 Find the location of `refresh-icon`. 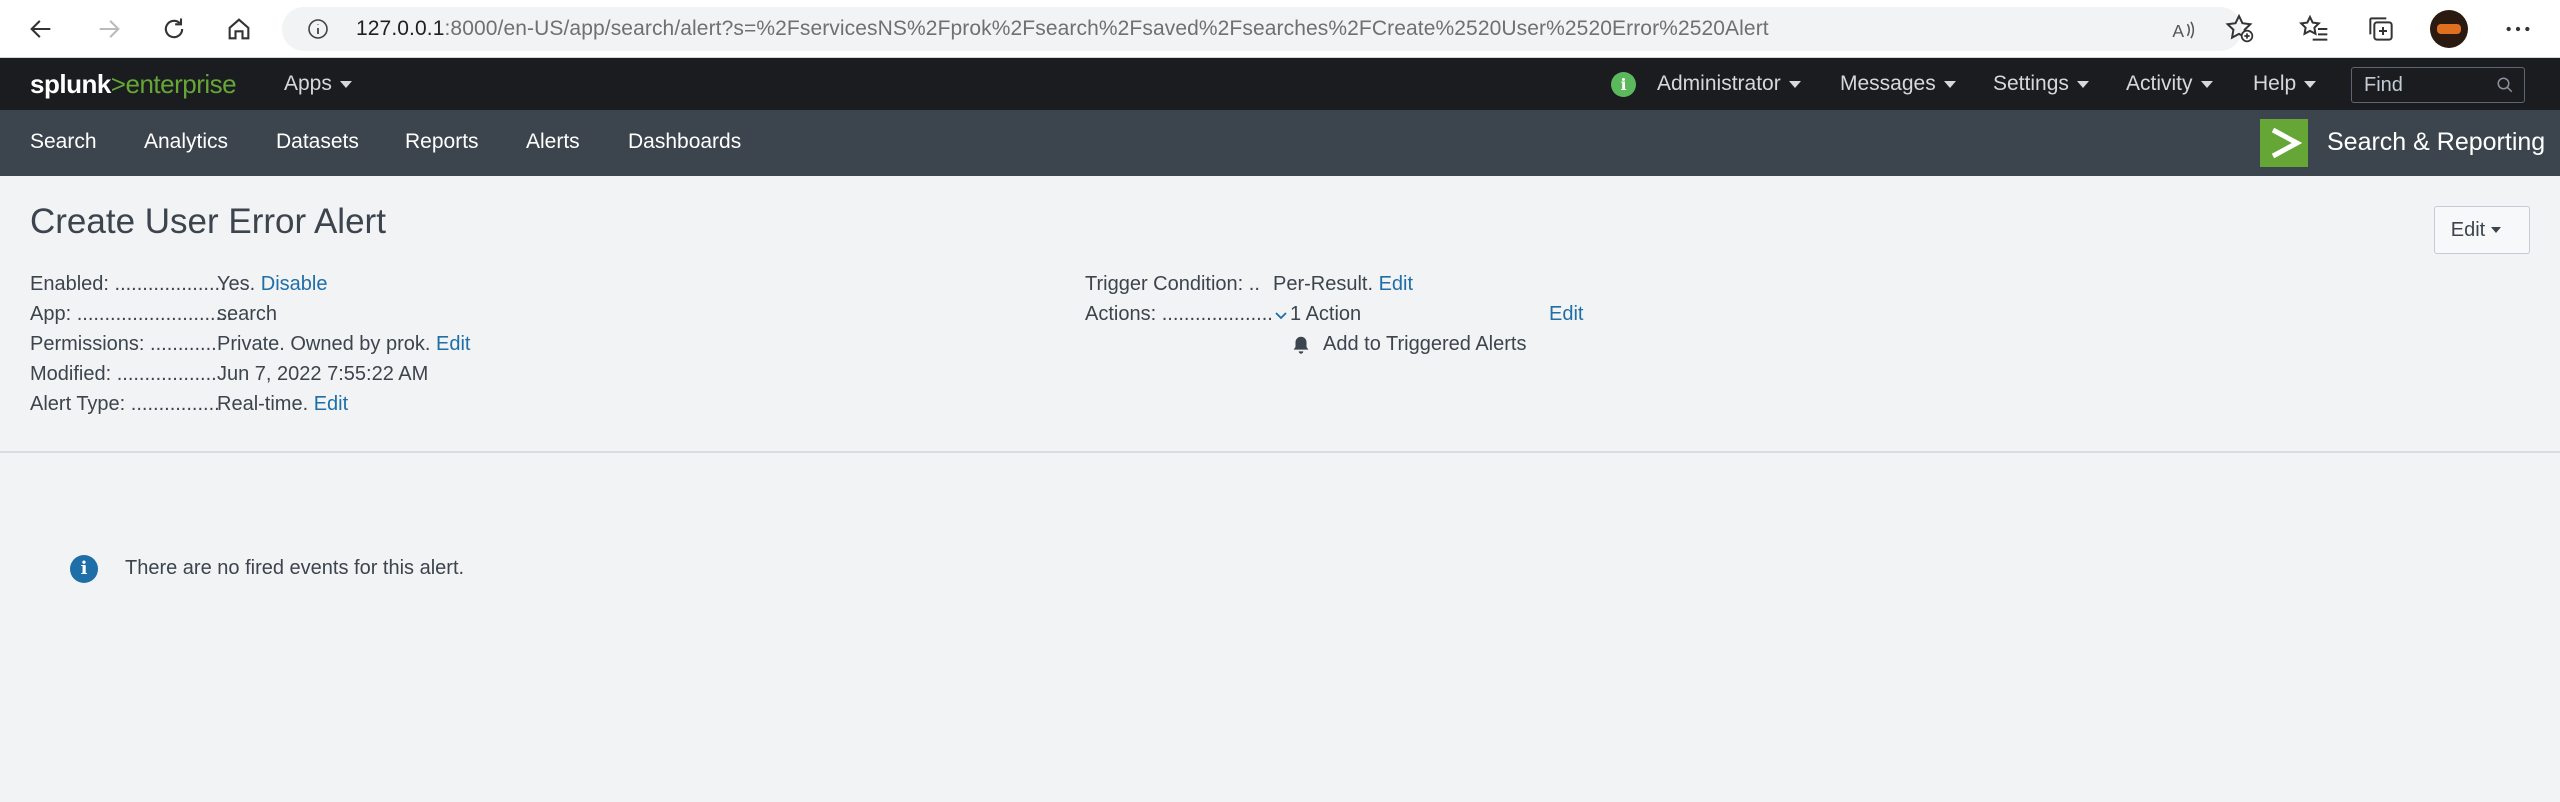

refresh-icon is located at coordinates (174, 28).